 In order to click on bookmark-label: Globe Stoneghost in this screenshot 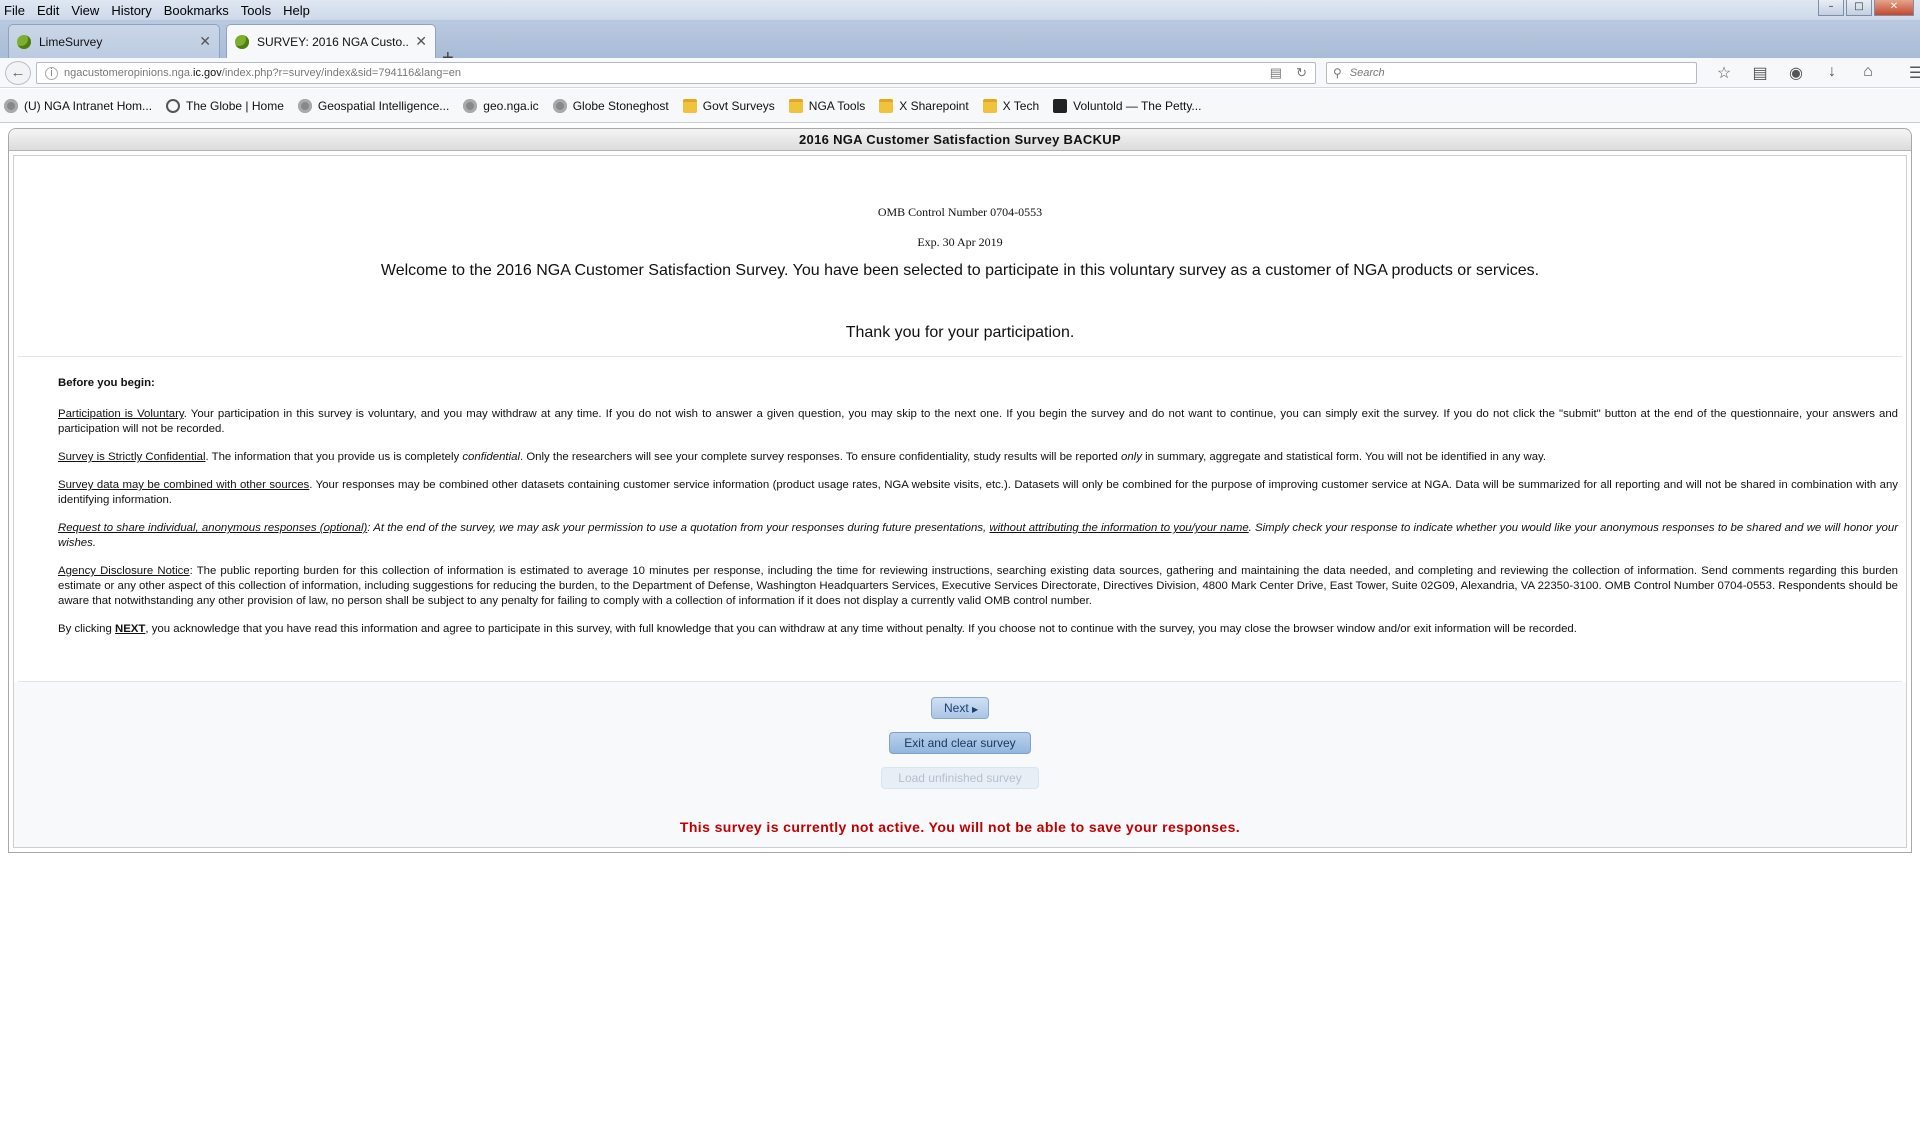, I will do `click(620, 105)`.